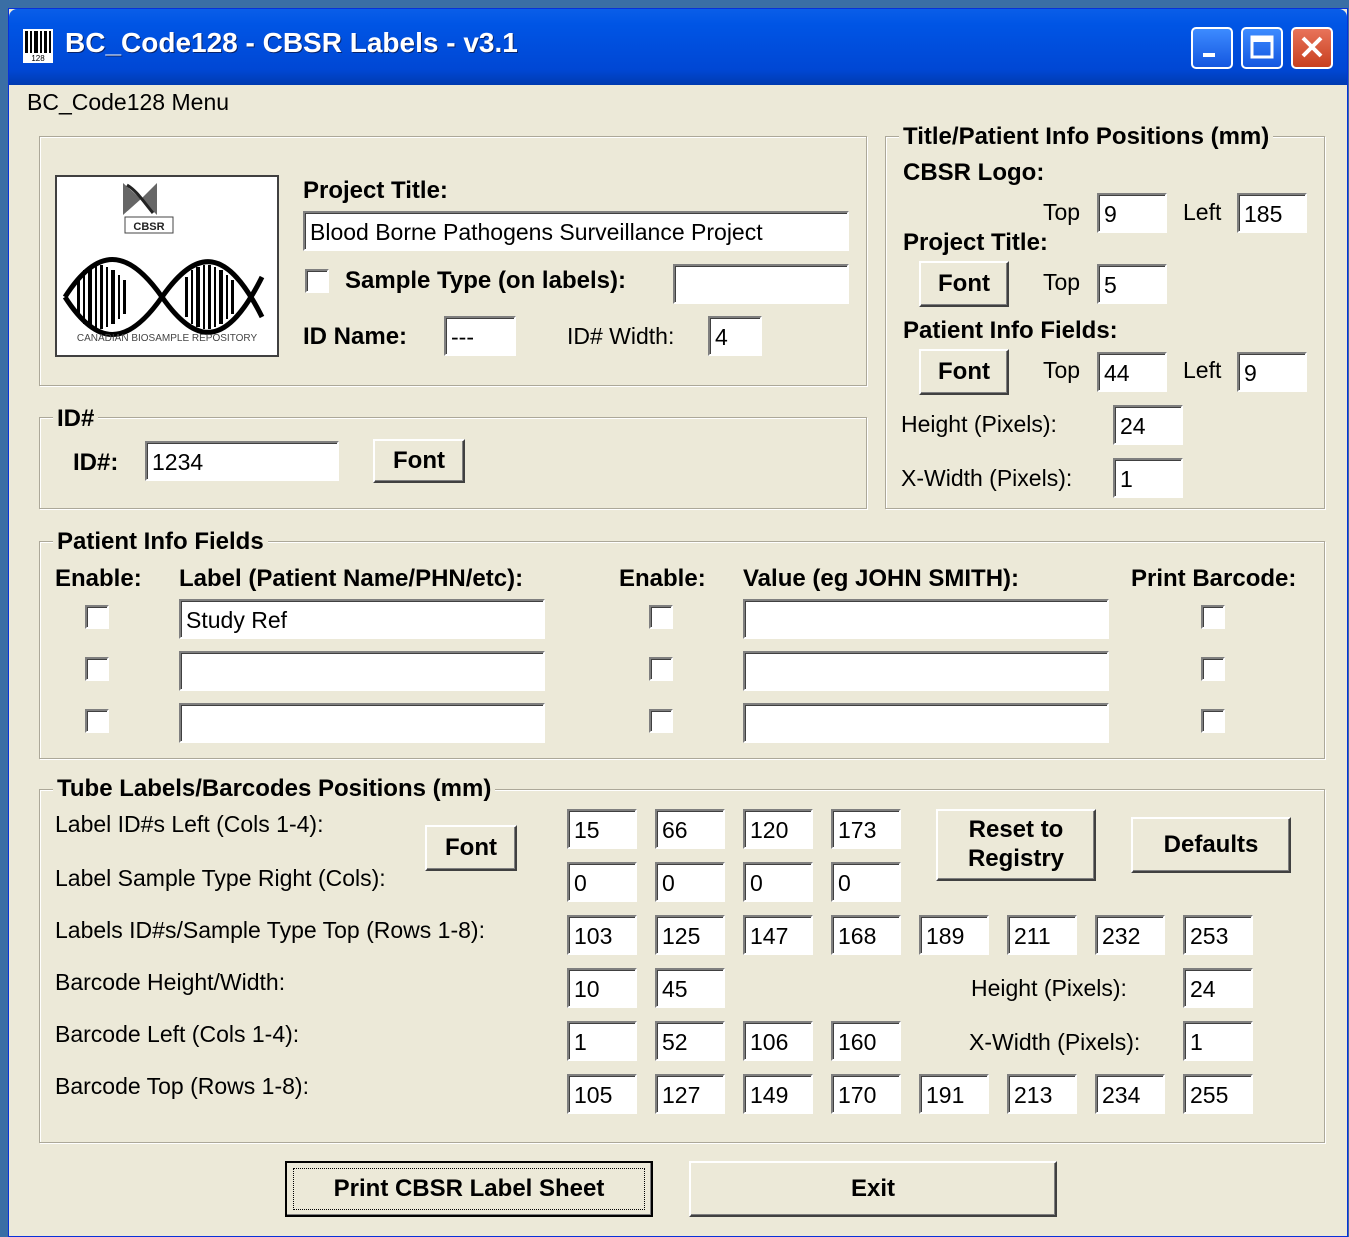 Image resolution: width=1349 pixels, height=1237 pixels. Describe the element at coordinates (690, 935) in the screenshot. I see `top-row-2: 125` at that location.